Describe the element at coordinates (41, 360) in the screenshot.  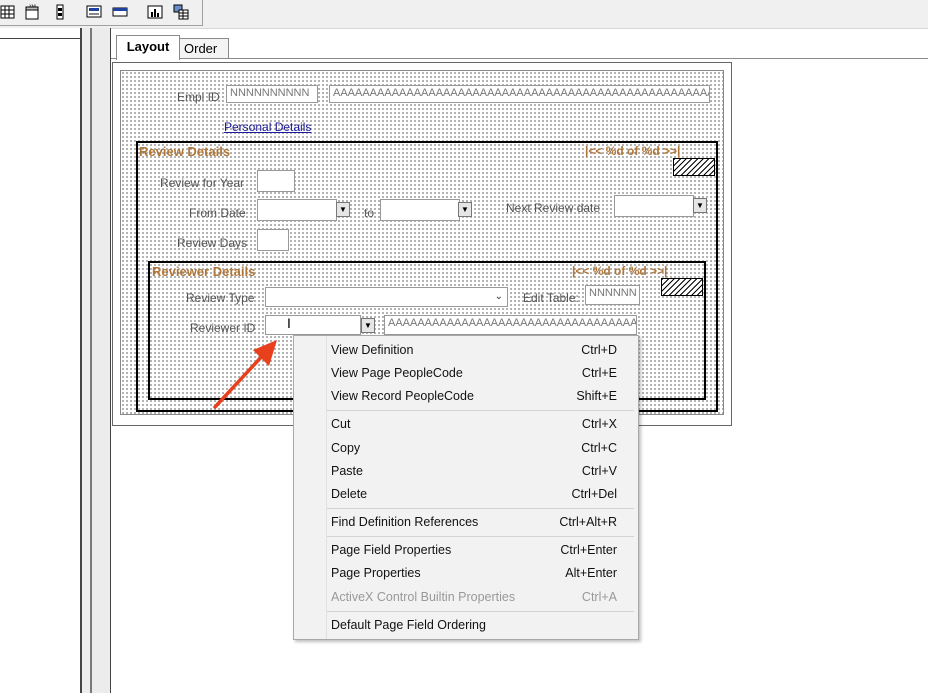
I see `left-pane` at that location.